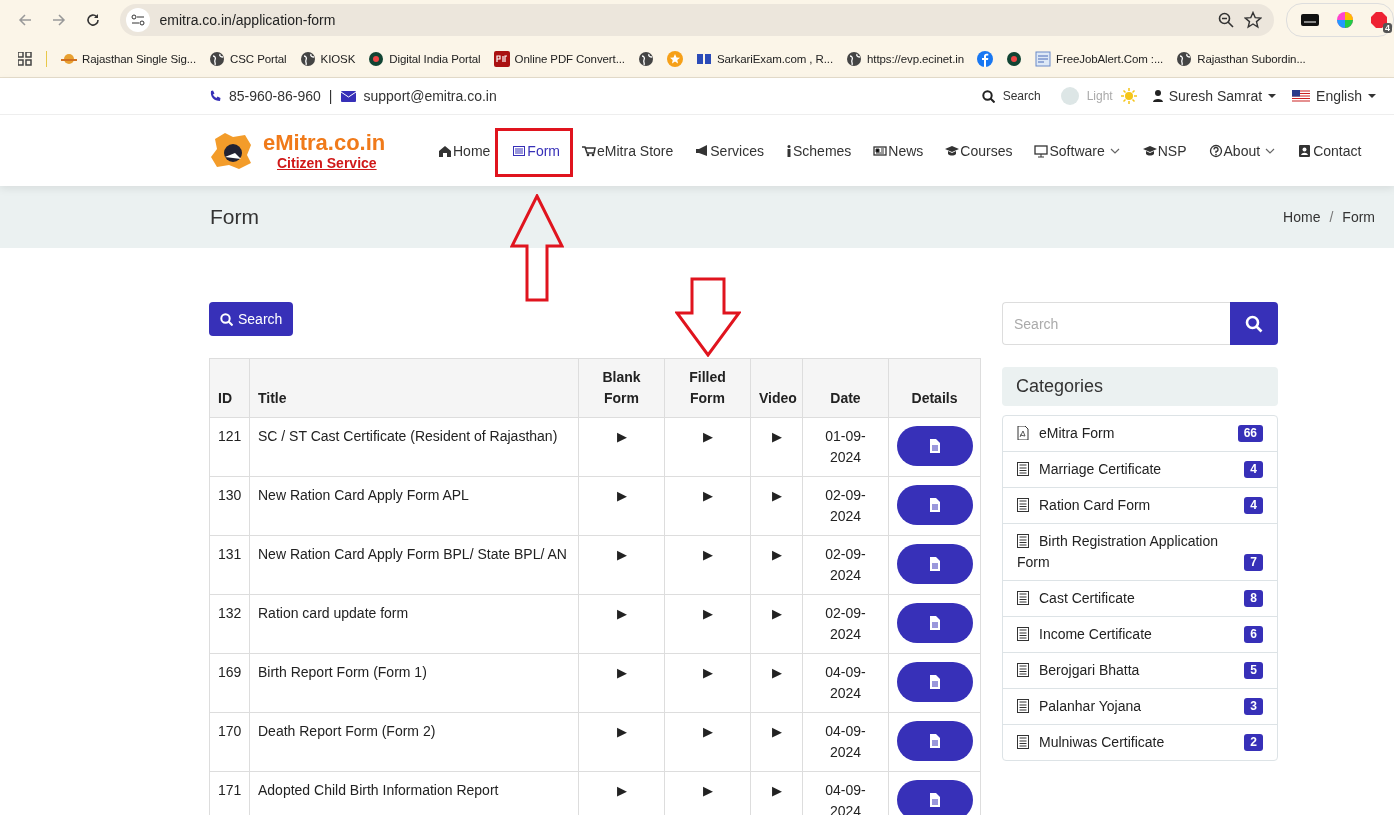  I want to click on column-header: Title, so click(414, 388).